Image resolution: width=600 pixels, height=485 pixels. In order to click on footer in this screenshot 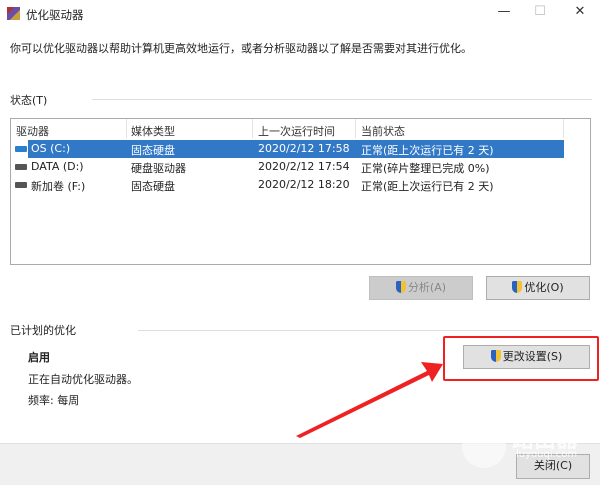, I will do `click(300, 464)`.